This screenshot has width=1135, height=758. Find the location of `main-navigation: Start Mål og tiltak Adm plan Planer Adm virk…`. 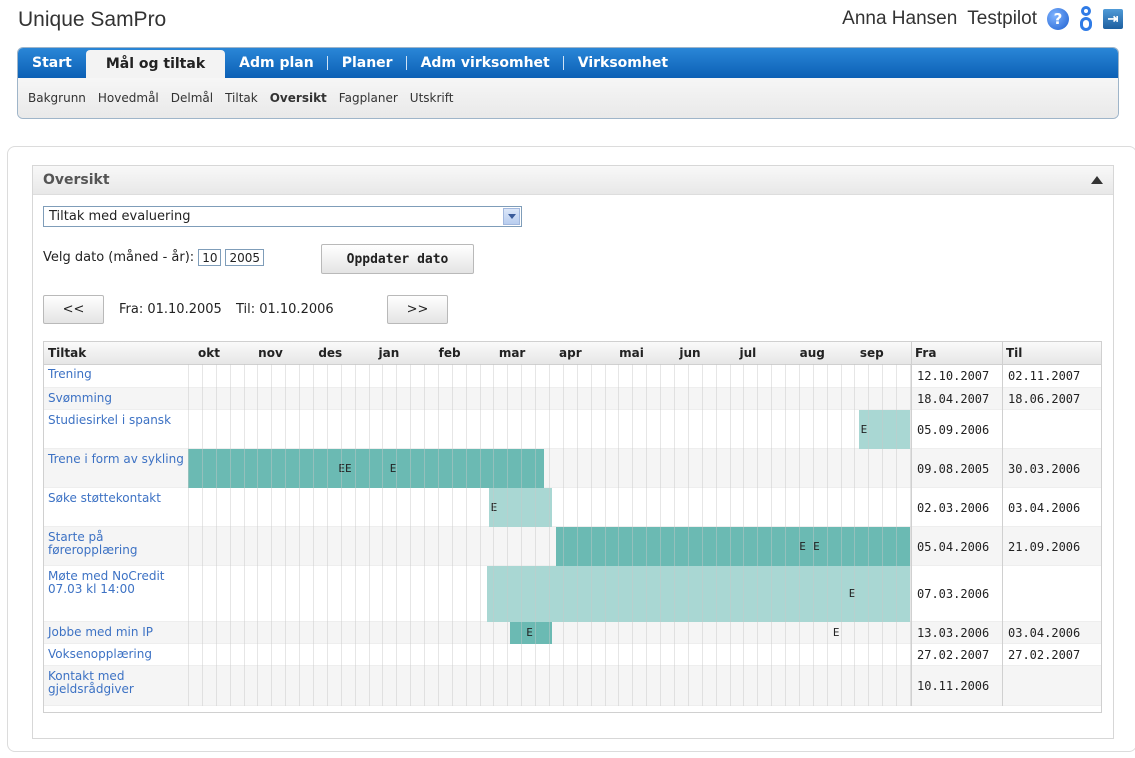

main-navigation: Start Mål og tiltak Adm plan Planer Adm virk… is located at coordinates (568, 83).